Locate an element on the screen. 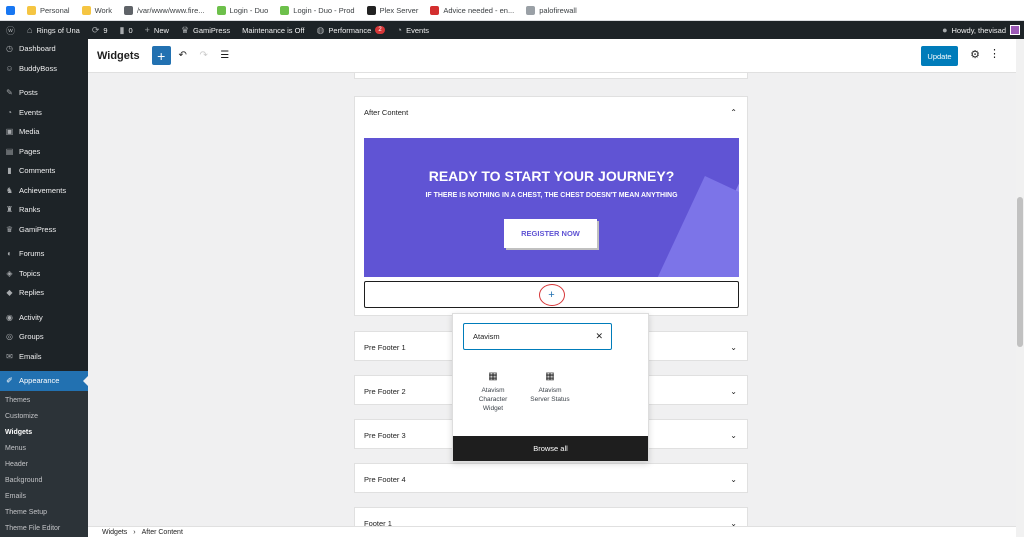 The image size is (1024, 537). sidebar-item-topics: ◈ Topics is located at coordinates (44, 274).